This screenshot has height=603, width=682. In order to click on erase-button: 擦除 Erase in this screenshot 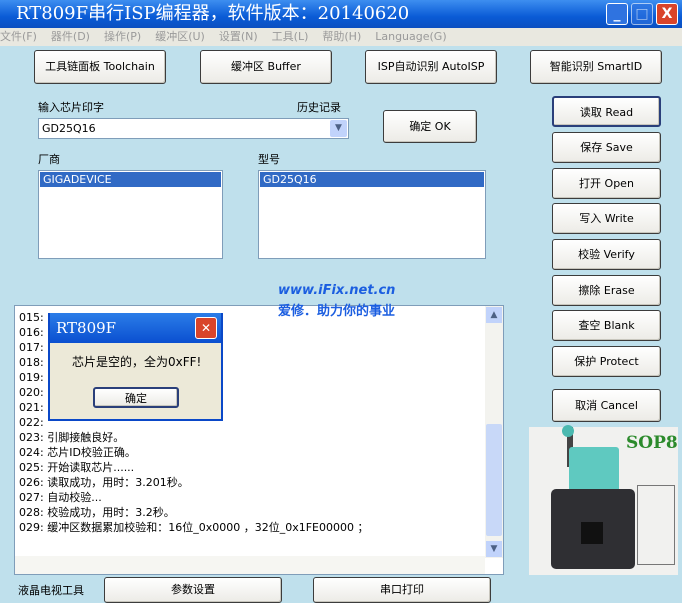, I will do `click(606, 290)`.